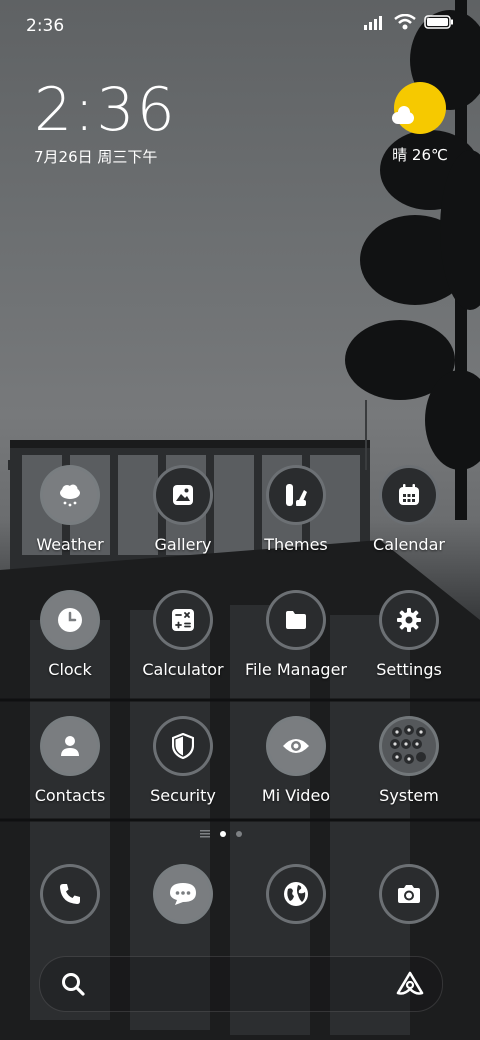 The height and width of the screenshot is (1040, 480). I want to click on gear-icon, so click(409, 620).